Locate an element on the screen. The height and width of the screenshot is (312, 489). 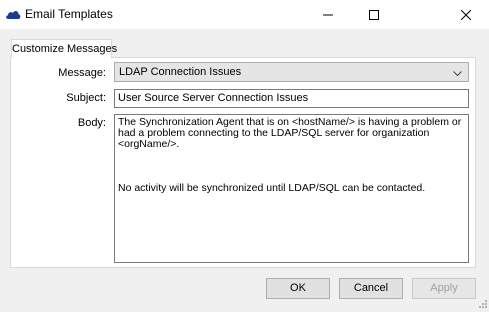
body-label: Body: is located at coordinates (91, 123).